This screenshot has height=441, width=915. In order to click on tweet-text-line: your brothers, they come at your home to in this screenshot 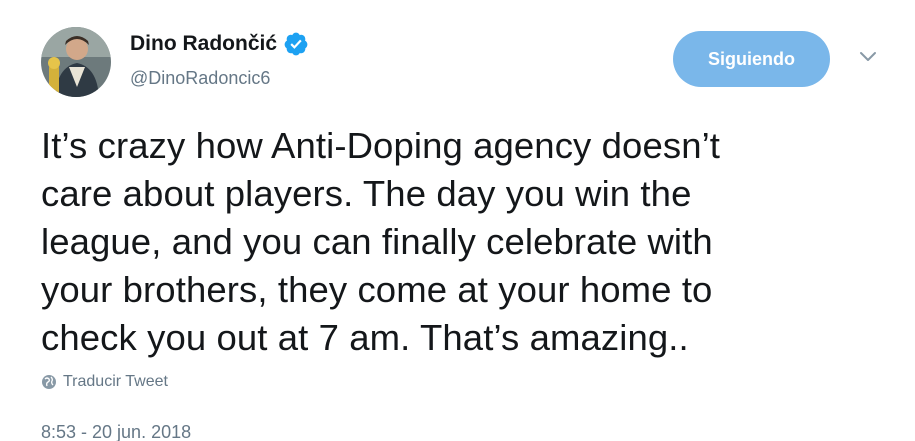, I will do `click(377, 289)`.